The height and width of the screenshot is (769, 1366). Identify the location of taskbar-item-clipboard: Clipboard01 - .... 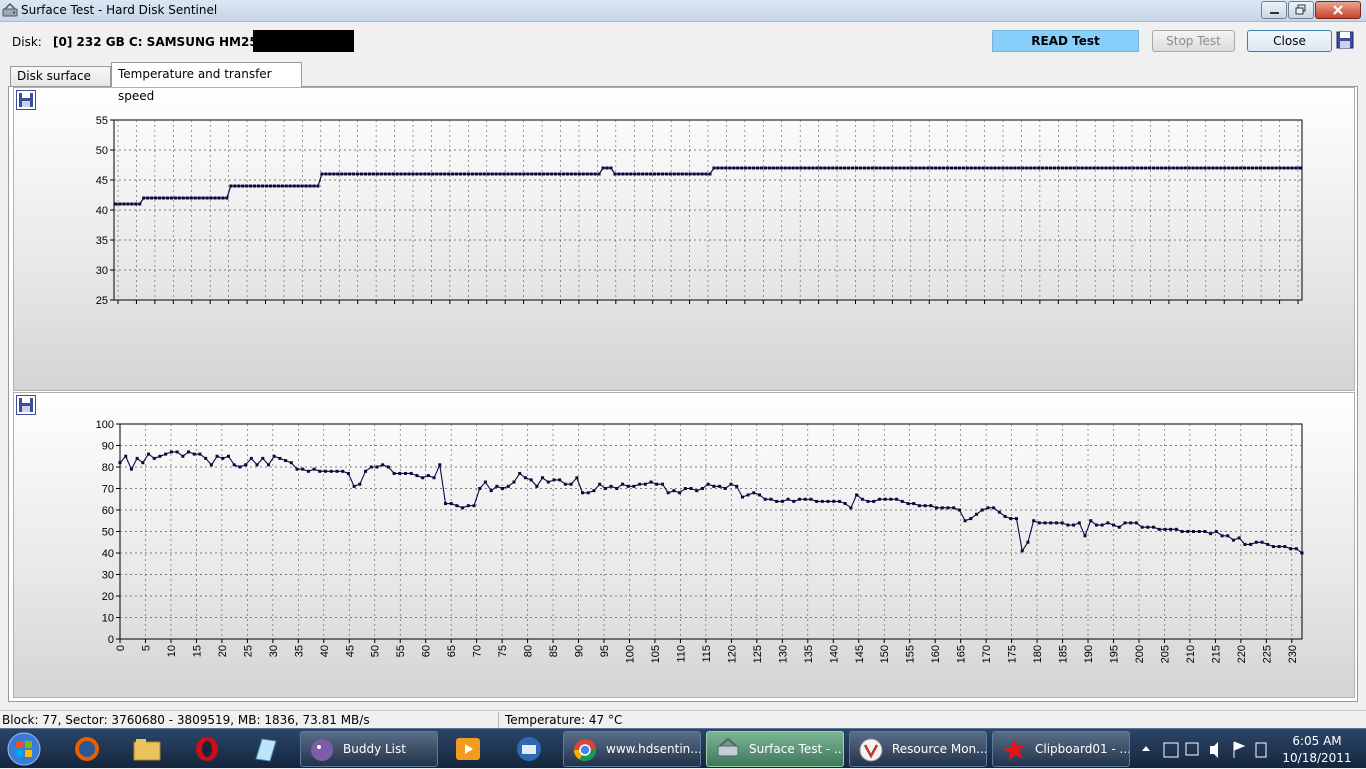
(1061, 749).